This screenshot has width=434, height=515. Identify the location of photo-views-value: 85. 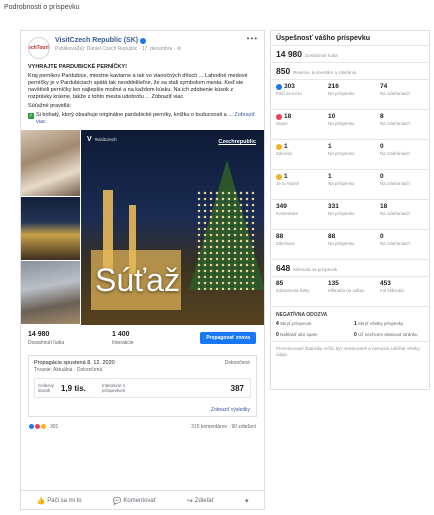
(280, 283).